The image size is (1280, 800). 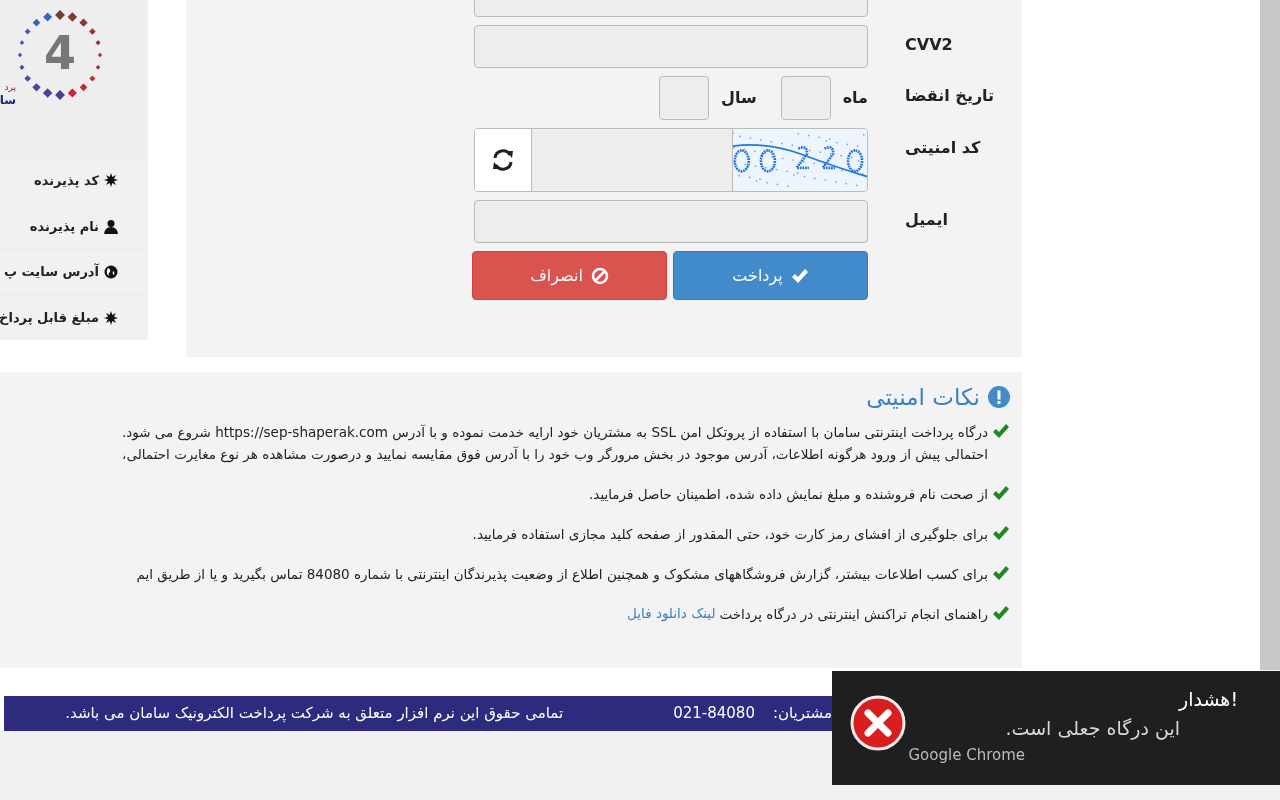 I want to click on year-label: سال, so click(x=739, y=98).